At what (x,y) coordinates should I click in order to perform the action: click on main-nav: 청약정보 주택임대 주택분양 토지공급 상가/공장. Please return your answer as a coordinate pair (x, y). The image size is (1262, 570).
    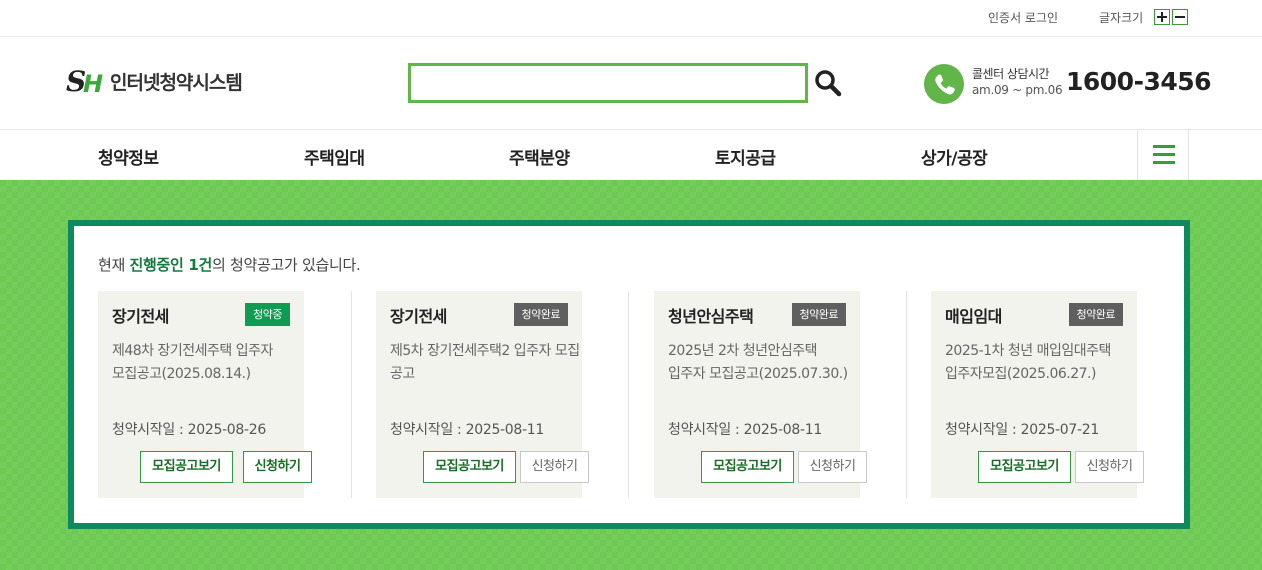
    Looking at the image, I should click on (631, 155).